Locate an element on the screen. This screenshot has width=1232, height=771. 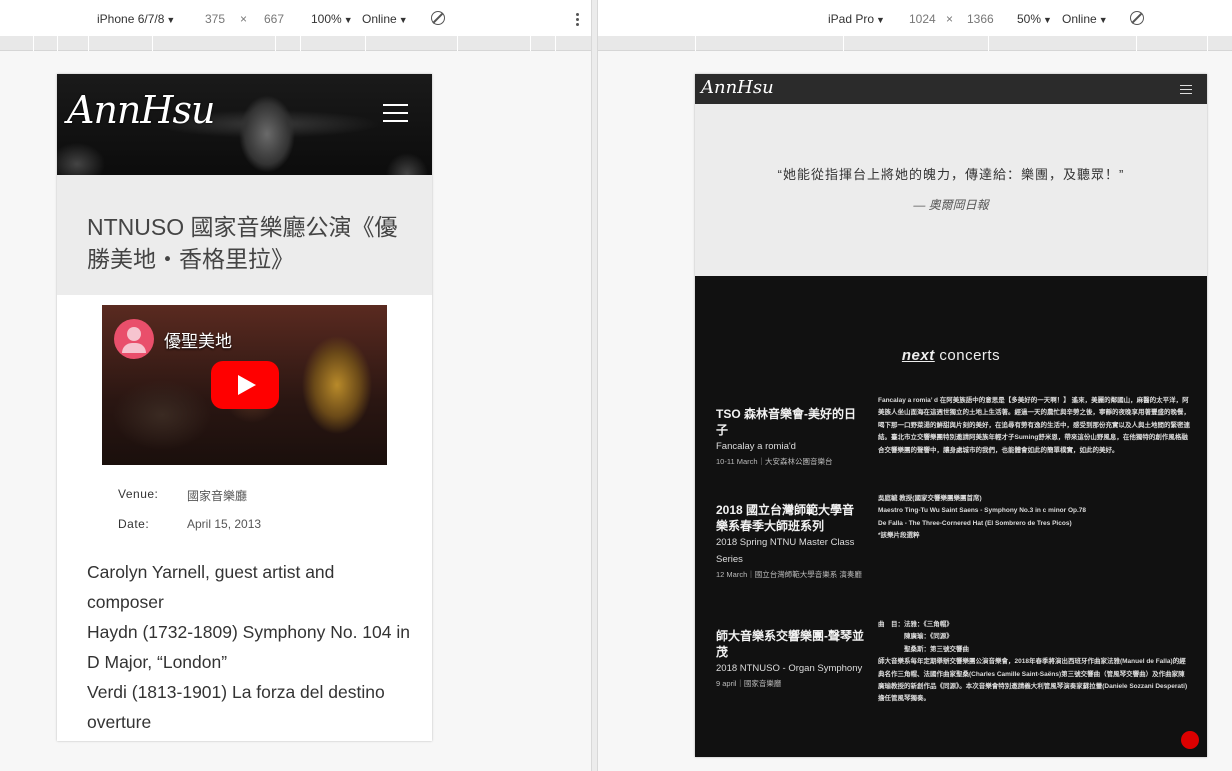
zoom-select-label: 100% is located at coordinates (326, 19).